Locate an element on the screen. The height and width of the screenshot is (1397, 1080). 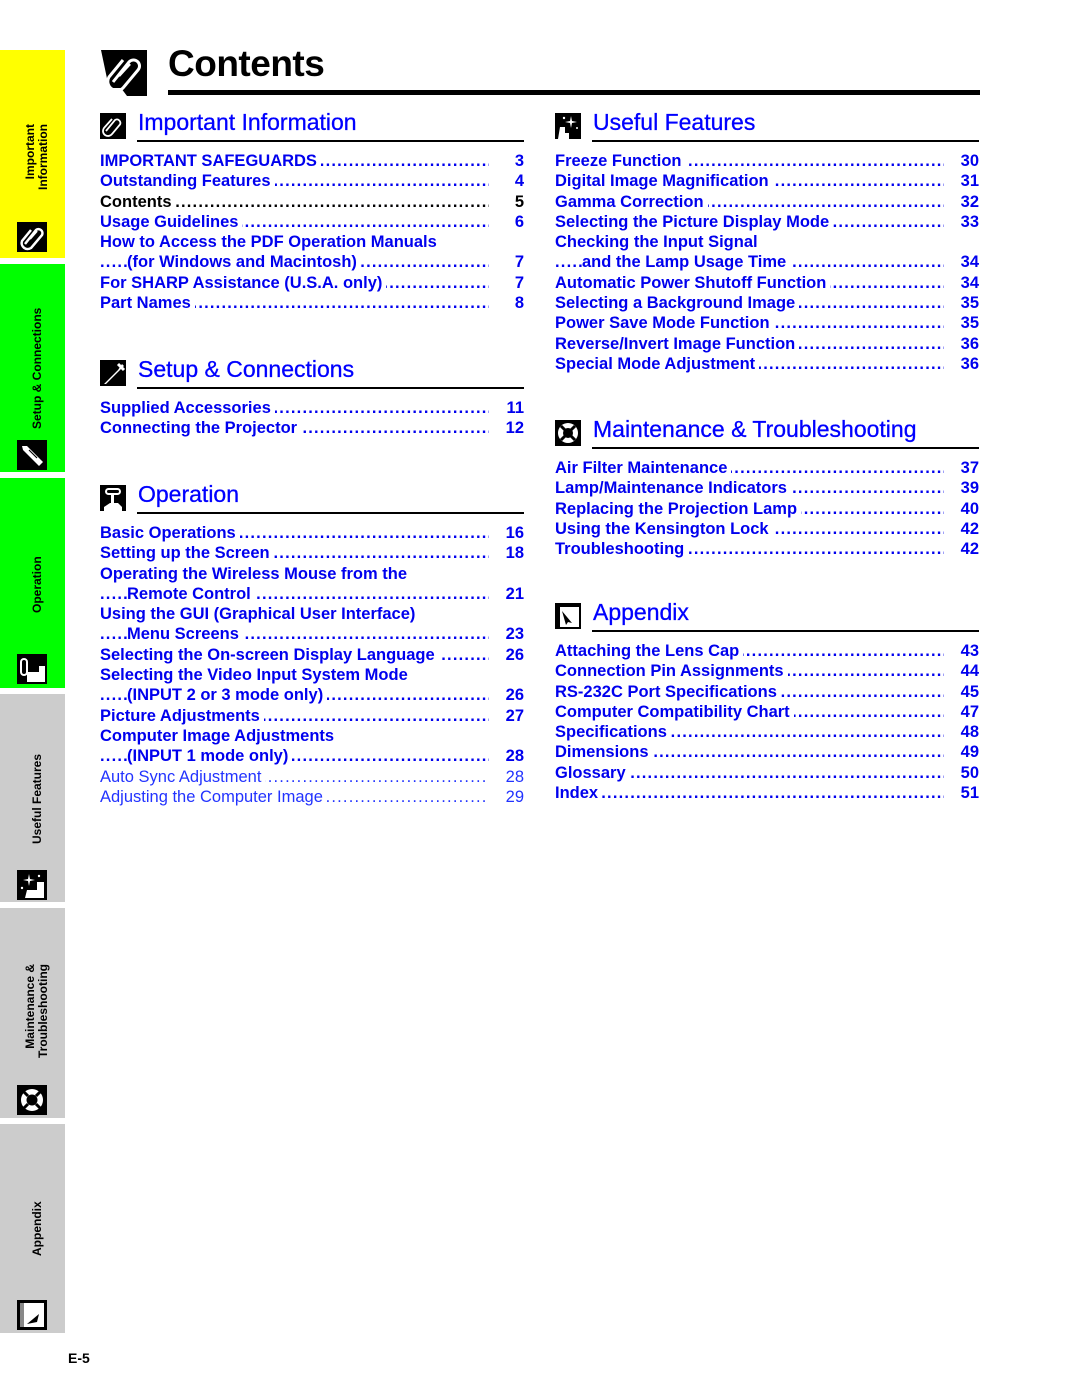
toc-entry-title: Automatic Power Shutoff Function is located at coordinates (693, 283).